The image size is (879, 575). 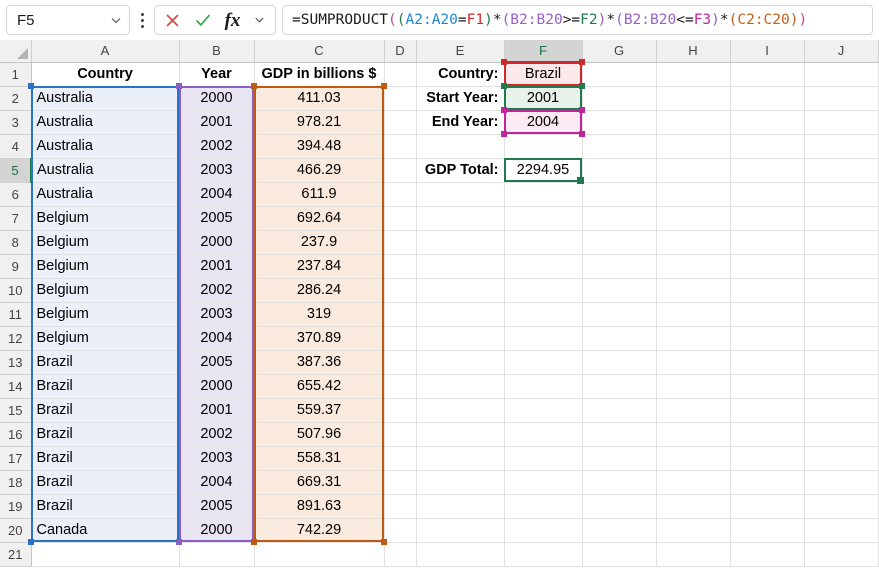 I want to click on cell-J15, so click(x=841, y=410).